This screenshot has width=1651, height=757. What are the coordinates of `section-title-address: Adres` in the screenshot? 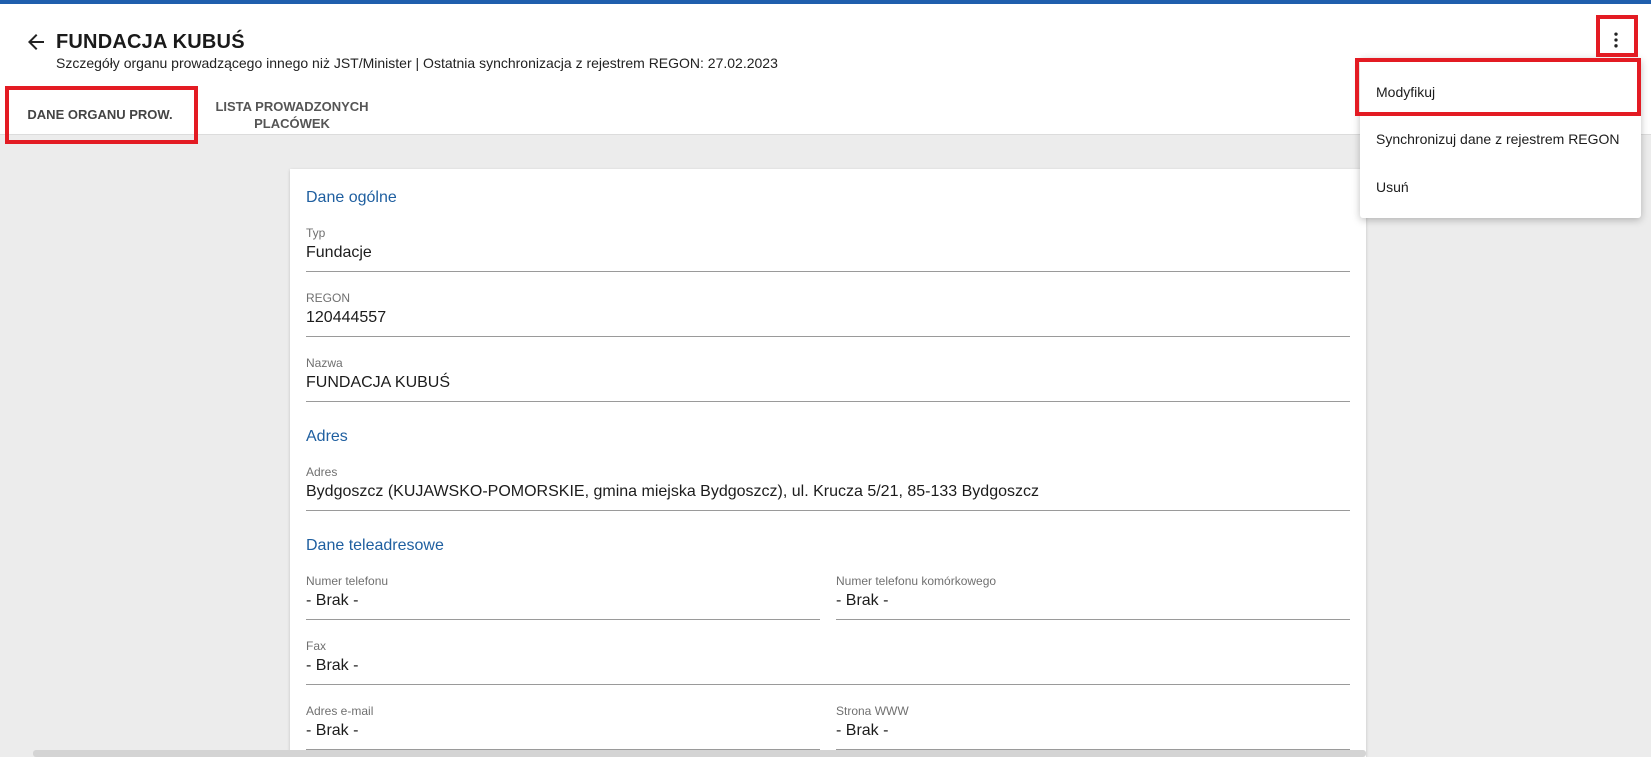 It's located at (327, 436).